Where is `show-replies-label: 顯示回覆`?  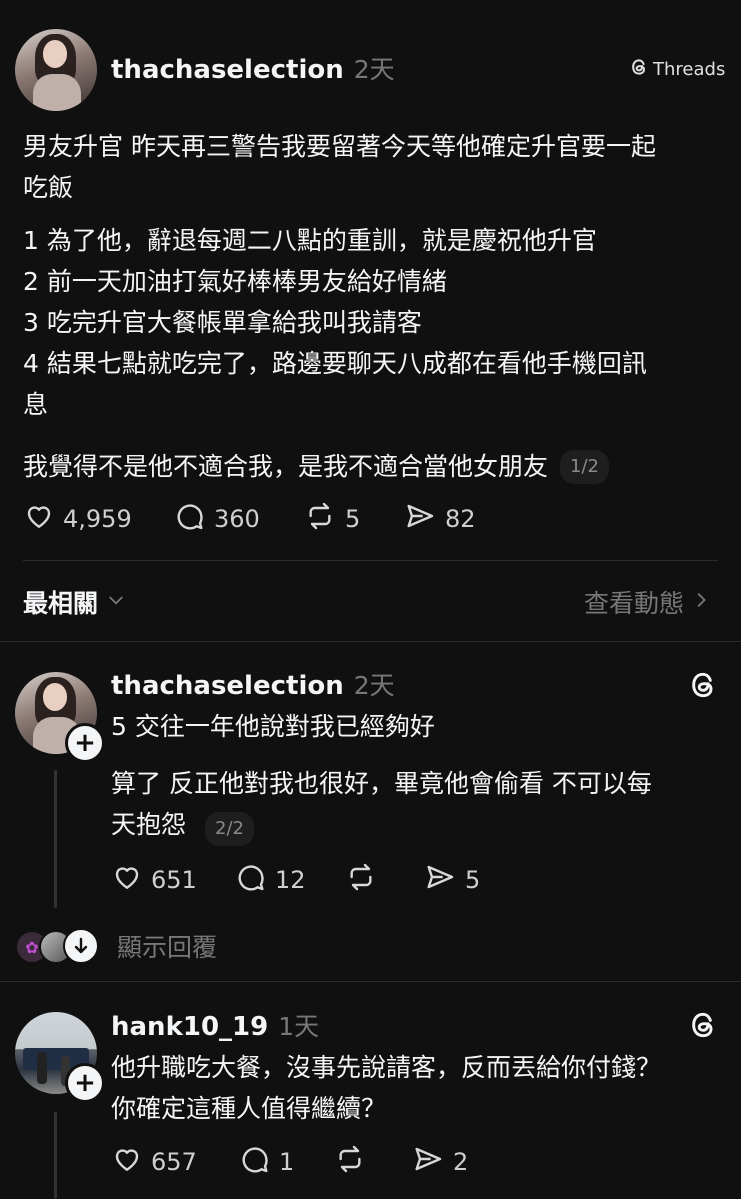
show-replies-label: 顯示回覆 is located at coordinates (167, 947).